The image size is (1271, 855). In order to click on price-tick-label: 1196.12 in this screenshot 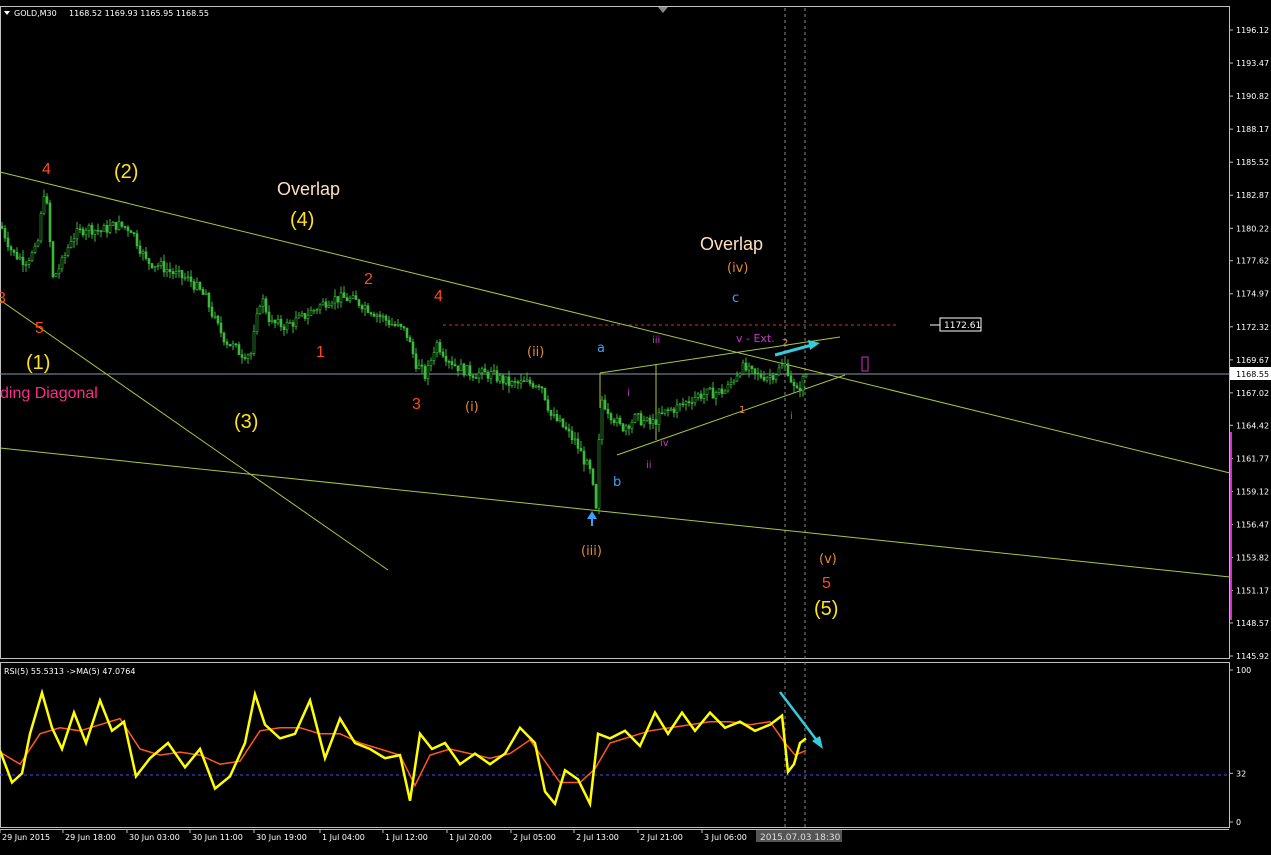, I will do `click(1252, 30)`.